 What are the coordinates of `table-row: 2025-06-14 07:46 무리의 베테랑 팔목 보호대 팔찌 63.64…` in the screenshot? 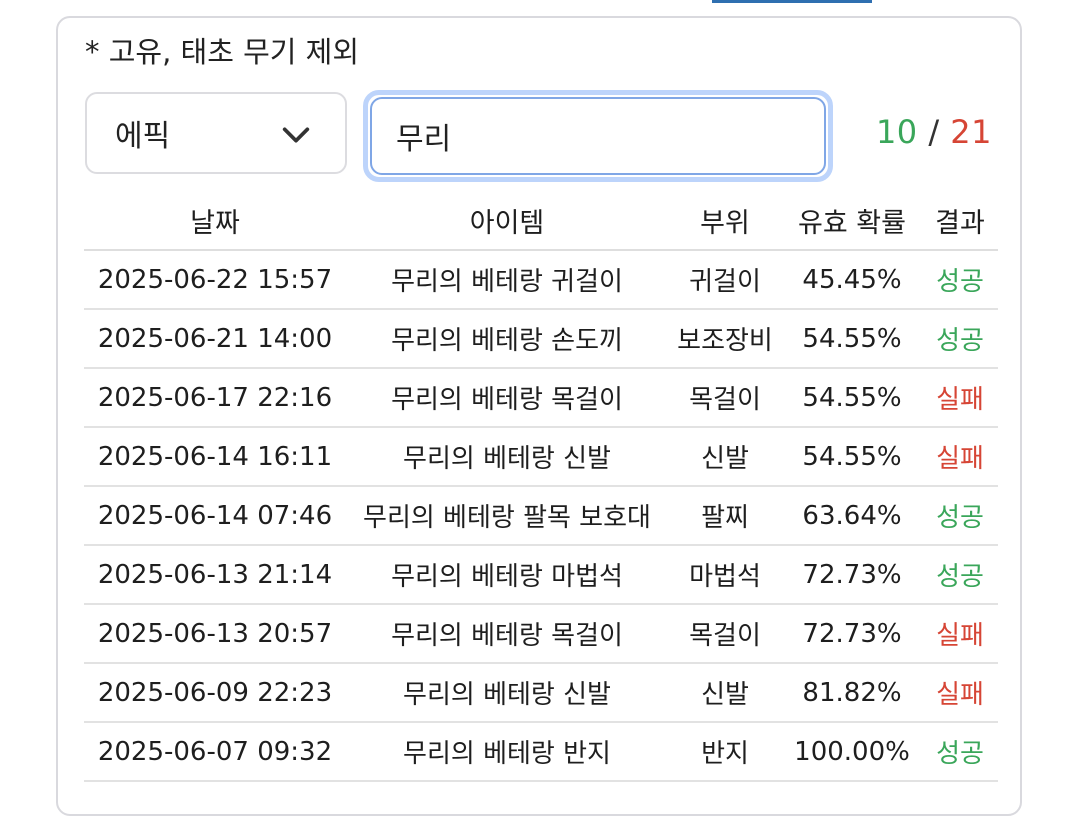 It's located at (541, 516).